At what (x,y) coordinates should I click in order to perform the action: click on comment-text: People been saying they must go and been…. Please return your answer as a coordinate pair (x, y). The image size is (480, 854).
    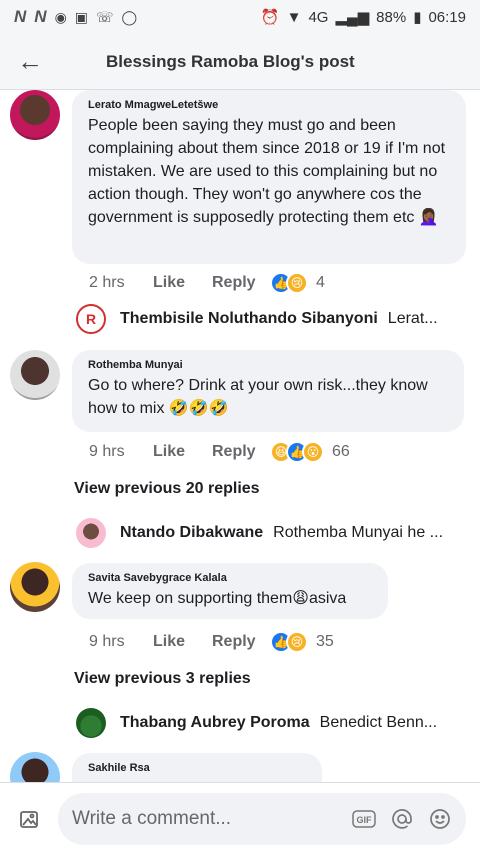
    Looking at the image, I should click on (267, 171).